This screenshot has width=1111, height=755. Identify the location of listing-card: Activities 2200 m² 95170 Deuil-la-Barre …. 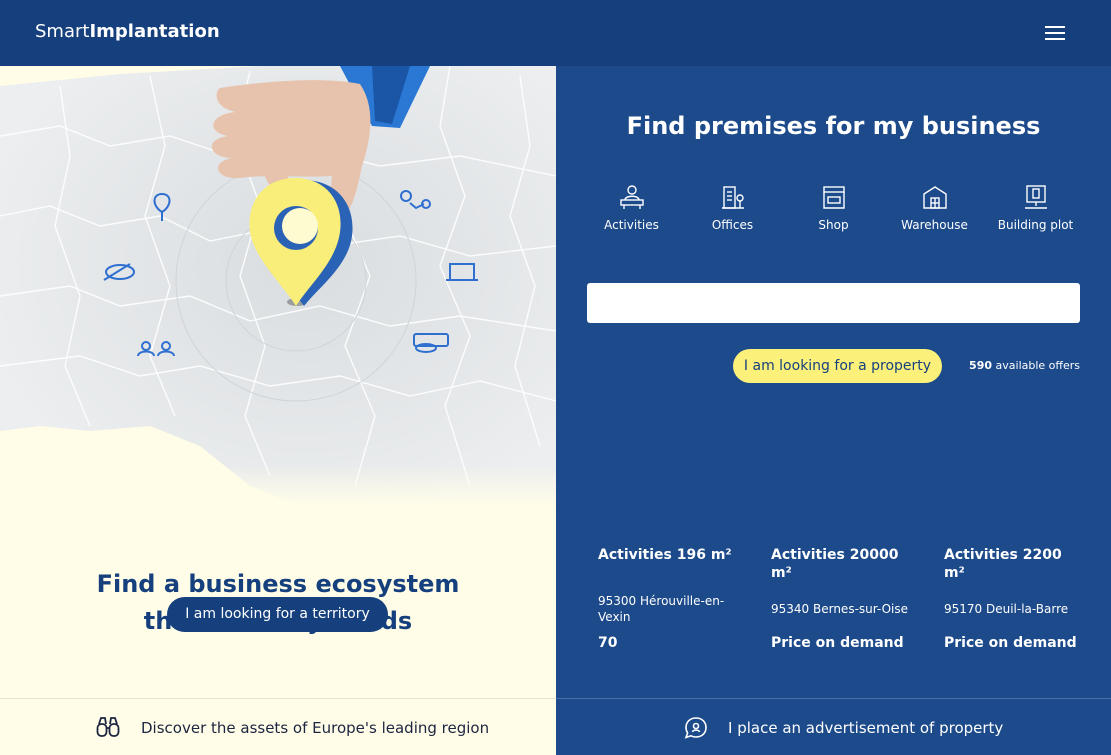
(1014, 598).